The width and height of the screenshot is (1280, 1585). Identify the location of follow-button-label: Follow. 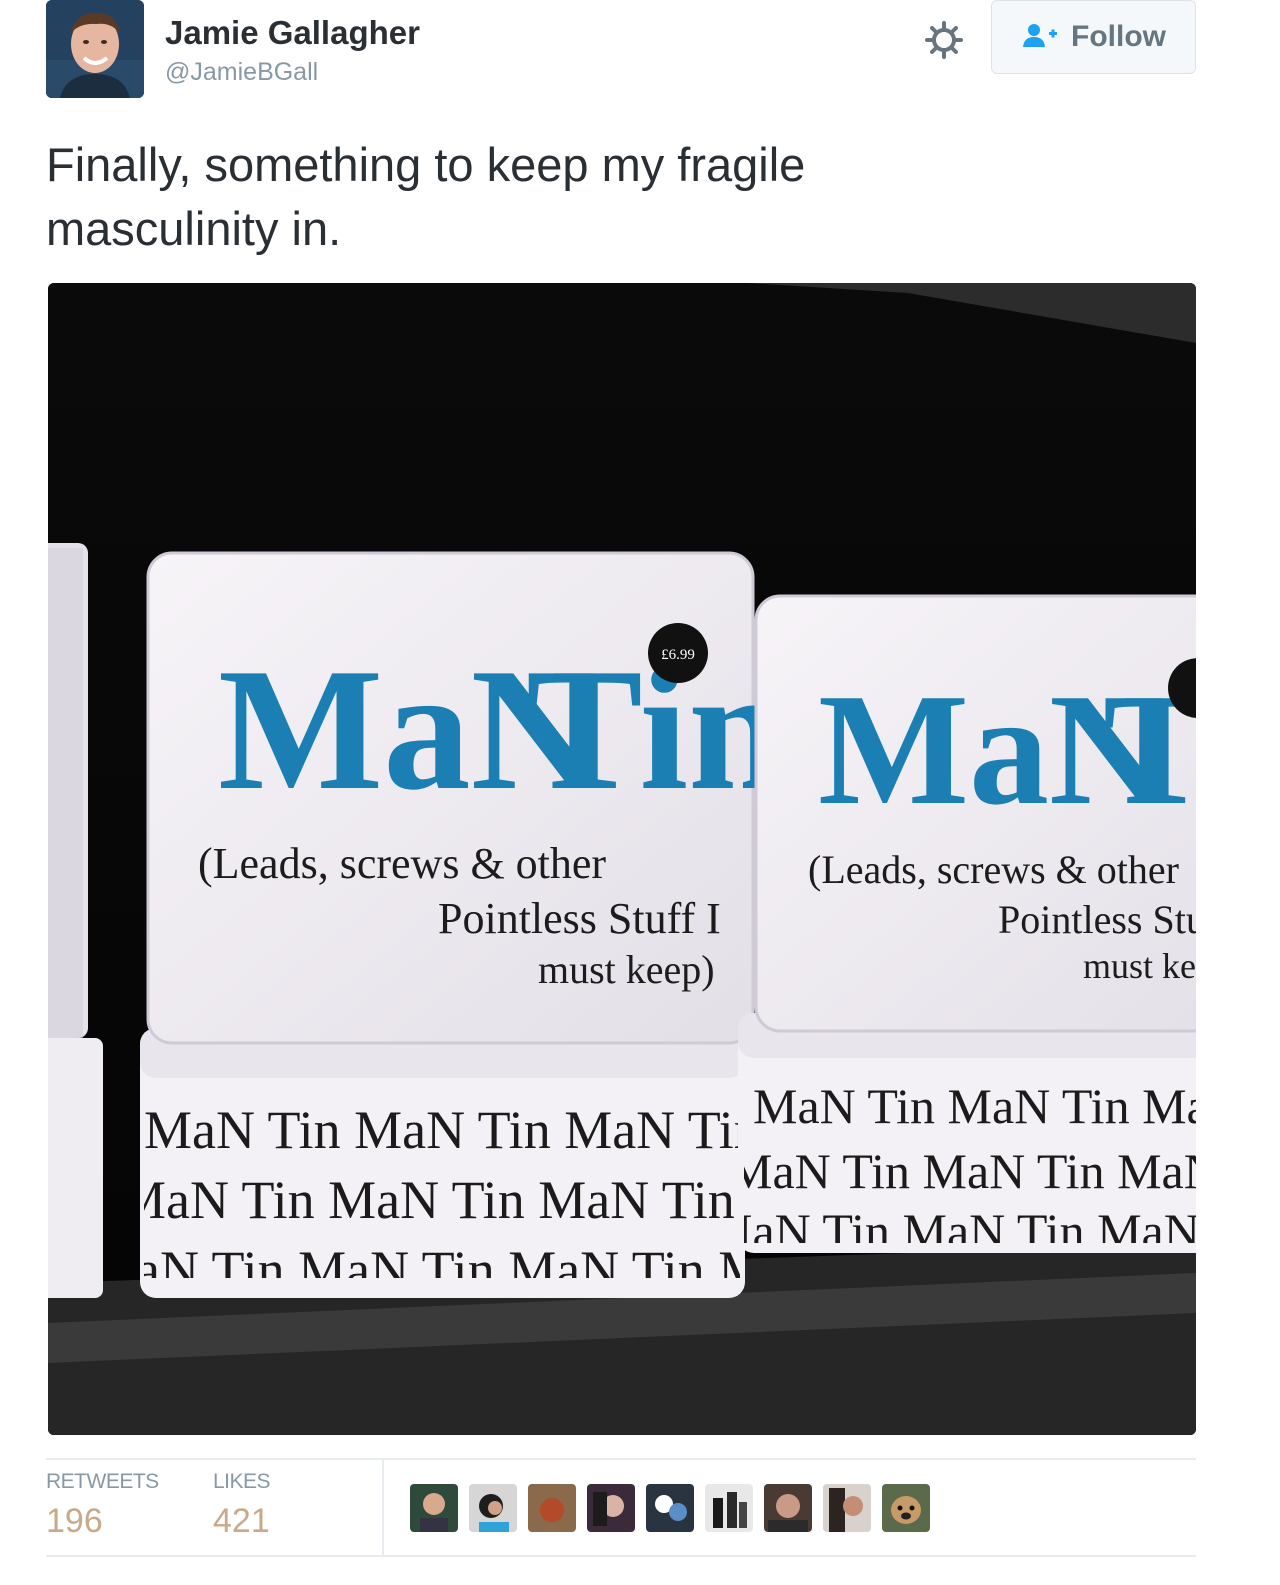
(1118, 36).